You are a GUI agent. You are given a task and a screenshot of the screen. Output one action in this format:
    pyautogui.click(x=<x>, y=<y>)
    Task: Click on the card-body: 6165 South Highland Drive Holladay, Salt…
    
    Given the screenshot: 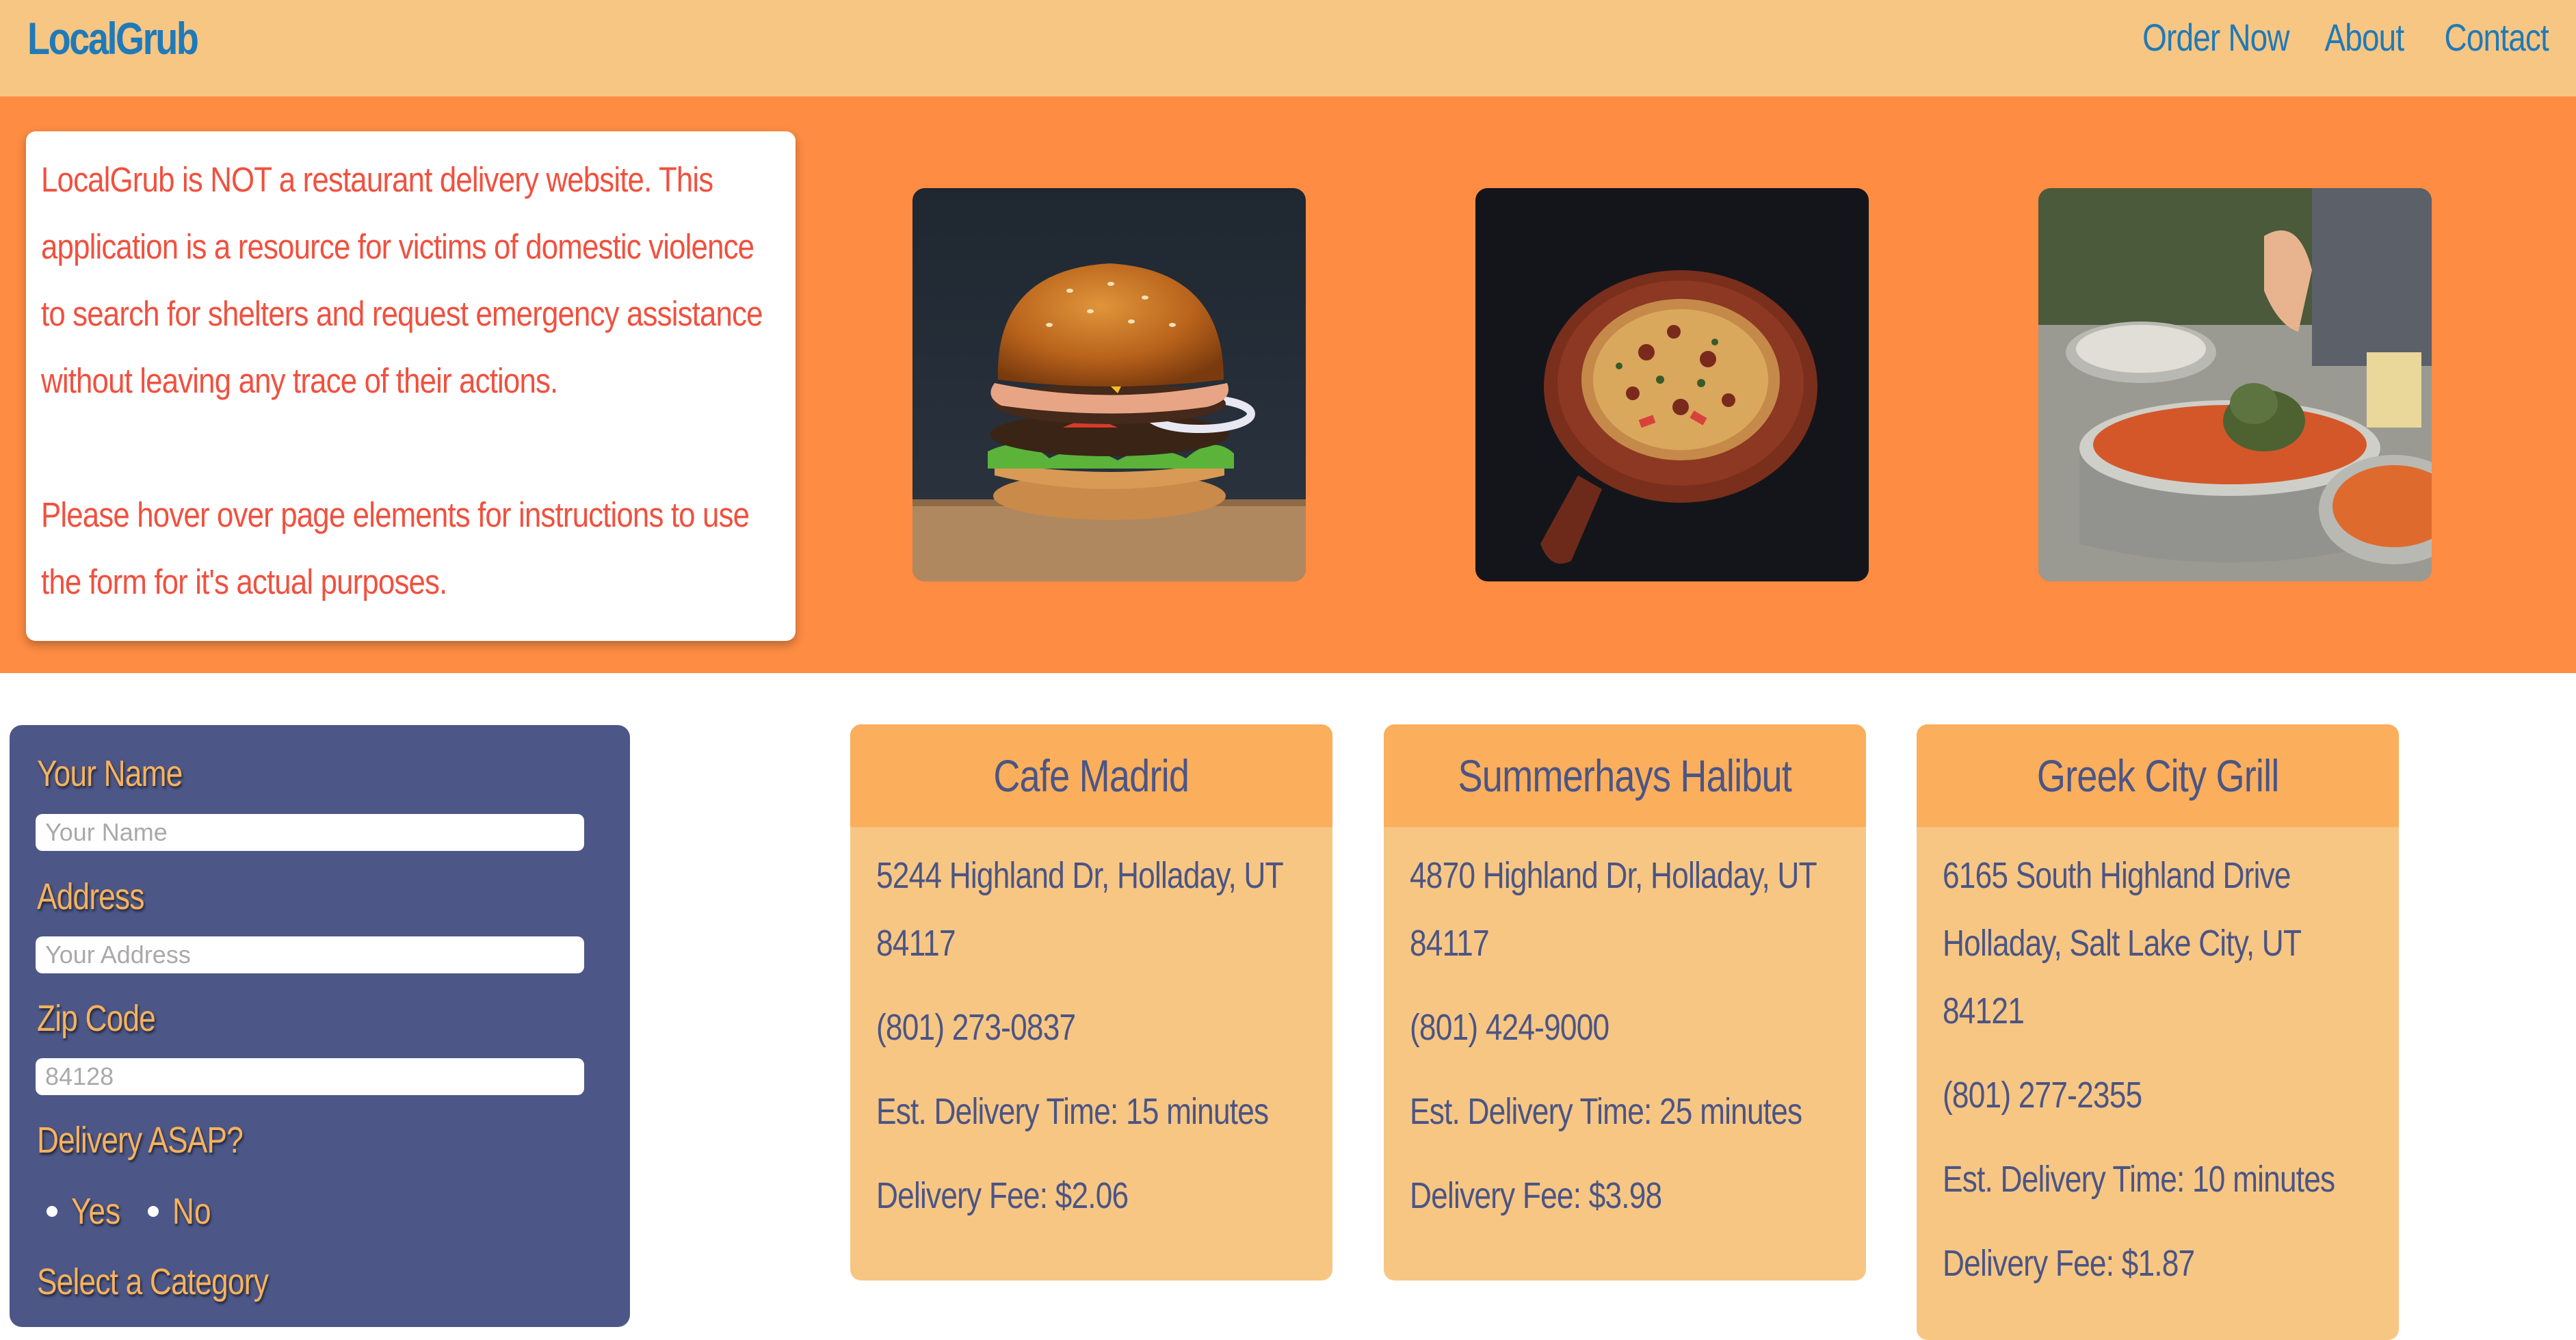 What is the action you would take?
    pyautogui.click(x=2158, y=1076)
    